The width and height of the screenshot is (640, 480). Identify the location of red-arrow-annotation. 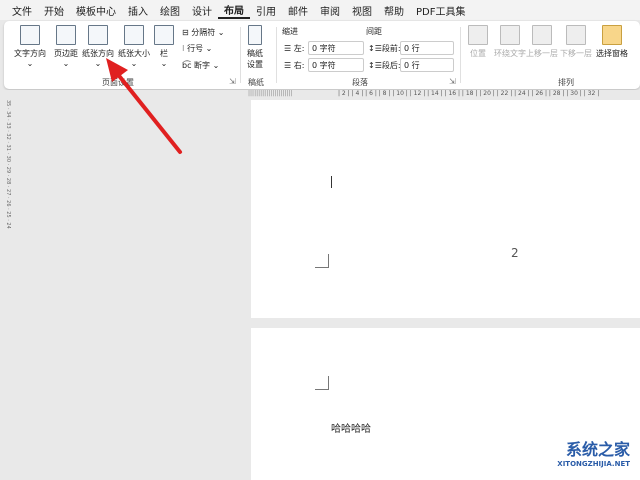
(144, 106).